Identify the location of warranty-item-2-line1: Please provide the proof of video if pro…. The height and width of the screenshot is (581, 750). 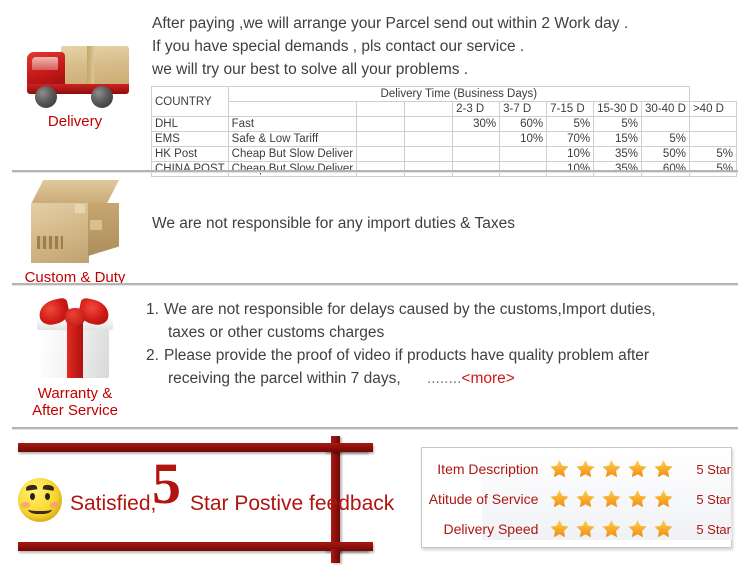
(407, 355).